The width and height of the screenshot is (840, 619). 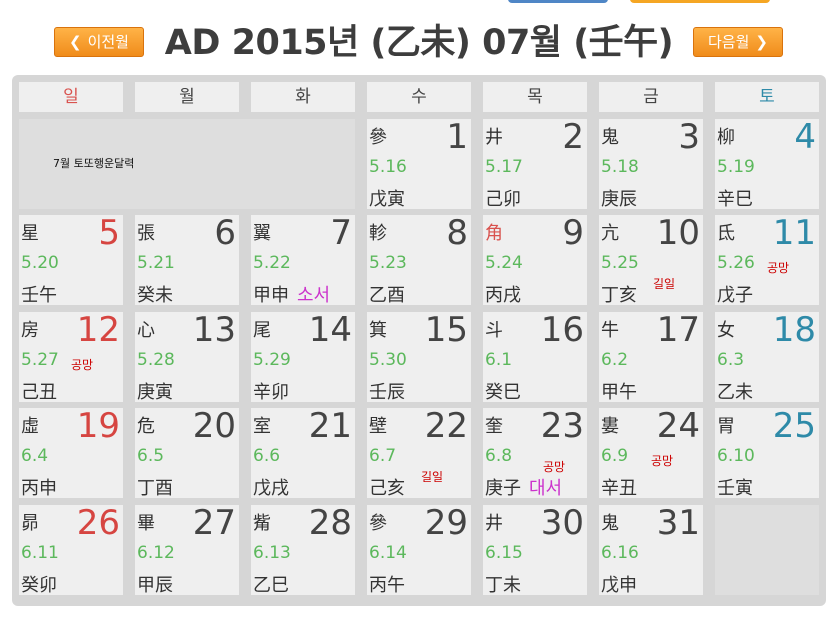 I want to click on lunar-mansion: 尾, so click(x=262, y=330).